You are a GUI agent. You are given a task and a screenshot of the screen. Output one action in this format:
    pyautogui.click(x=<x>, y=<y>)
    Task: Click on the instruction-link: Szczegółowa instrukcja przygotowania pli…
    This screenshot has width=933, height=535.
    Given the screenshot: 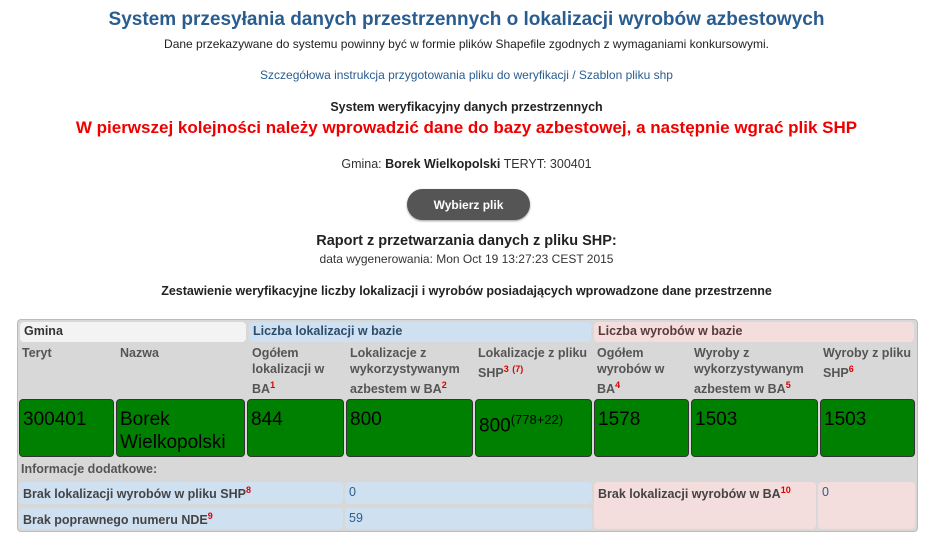 What is the action you would take?
    pyautogui.click(x=414, y=75)
    